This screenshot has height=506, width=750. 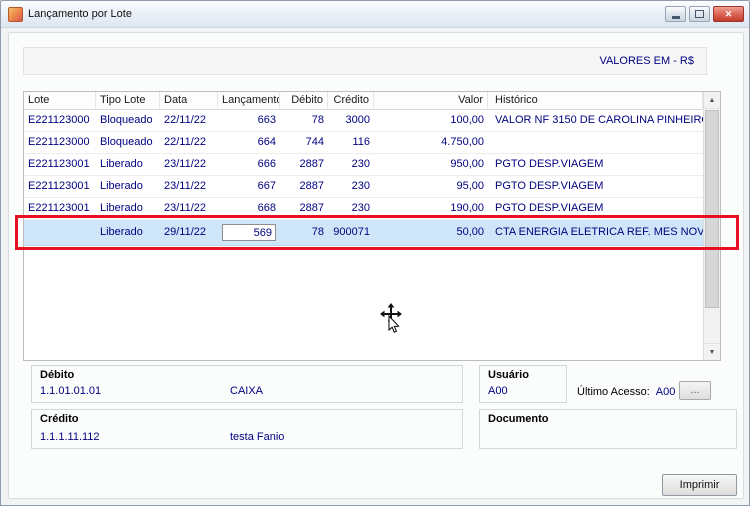 What do you see at coordinates (357, 120) in the screenshot?
I see `cell-credito: 3000` at bounding box center [357, 120].